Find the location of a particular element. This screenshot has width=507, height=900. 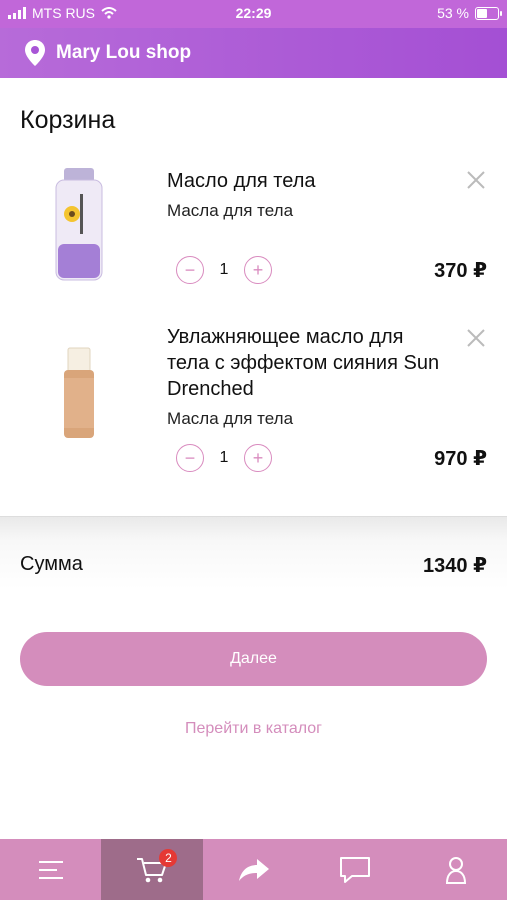

tab-cart: 2 is located at coordinates (152, 869).